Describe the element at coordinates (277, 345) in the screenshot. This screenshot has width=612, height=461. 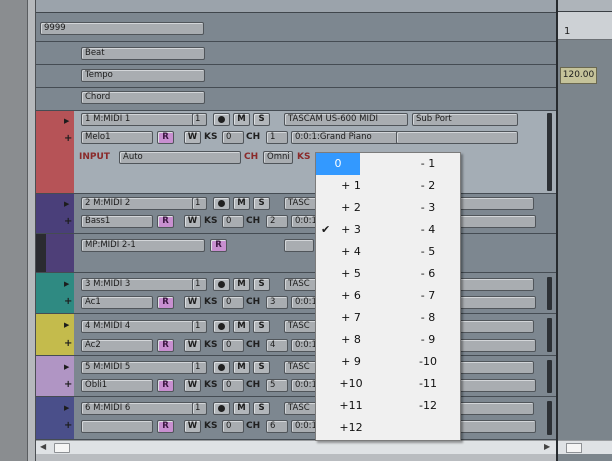
I see `ch-value: 4` at that location.